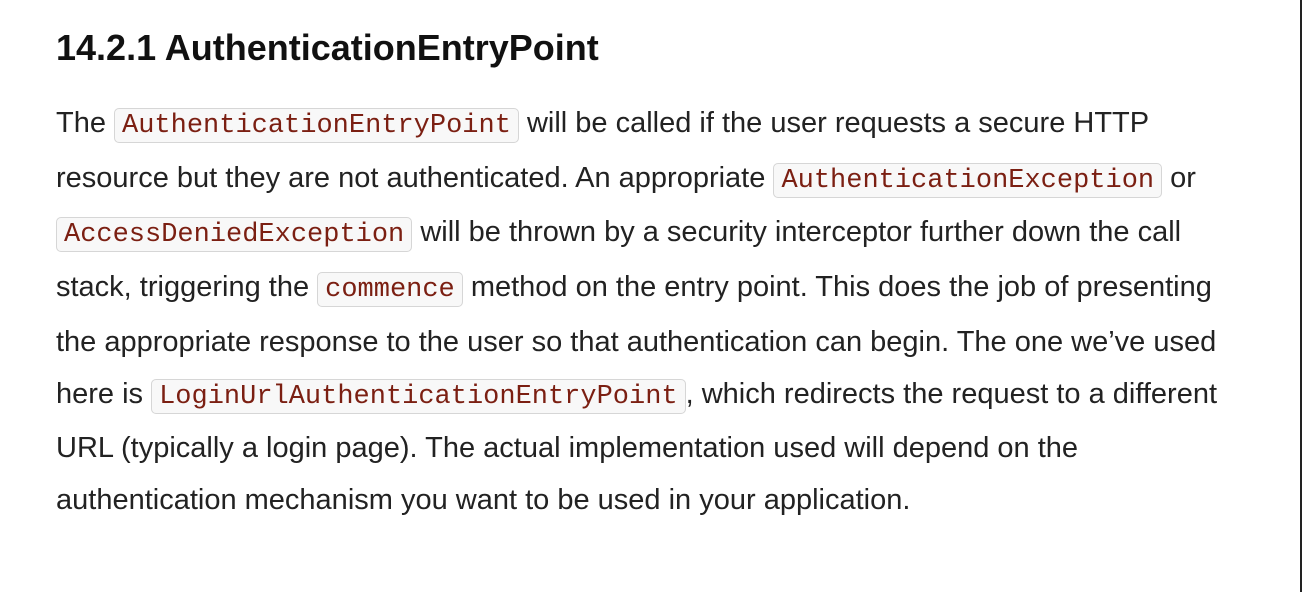 Image resolution: width=1302 pixels, height=592 pixels. What do you see at coordinates (1179, 177) in the screenshot?
I see `paragraph-text: or` at bounding box center [1179, 177].